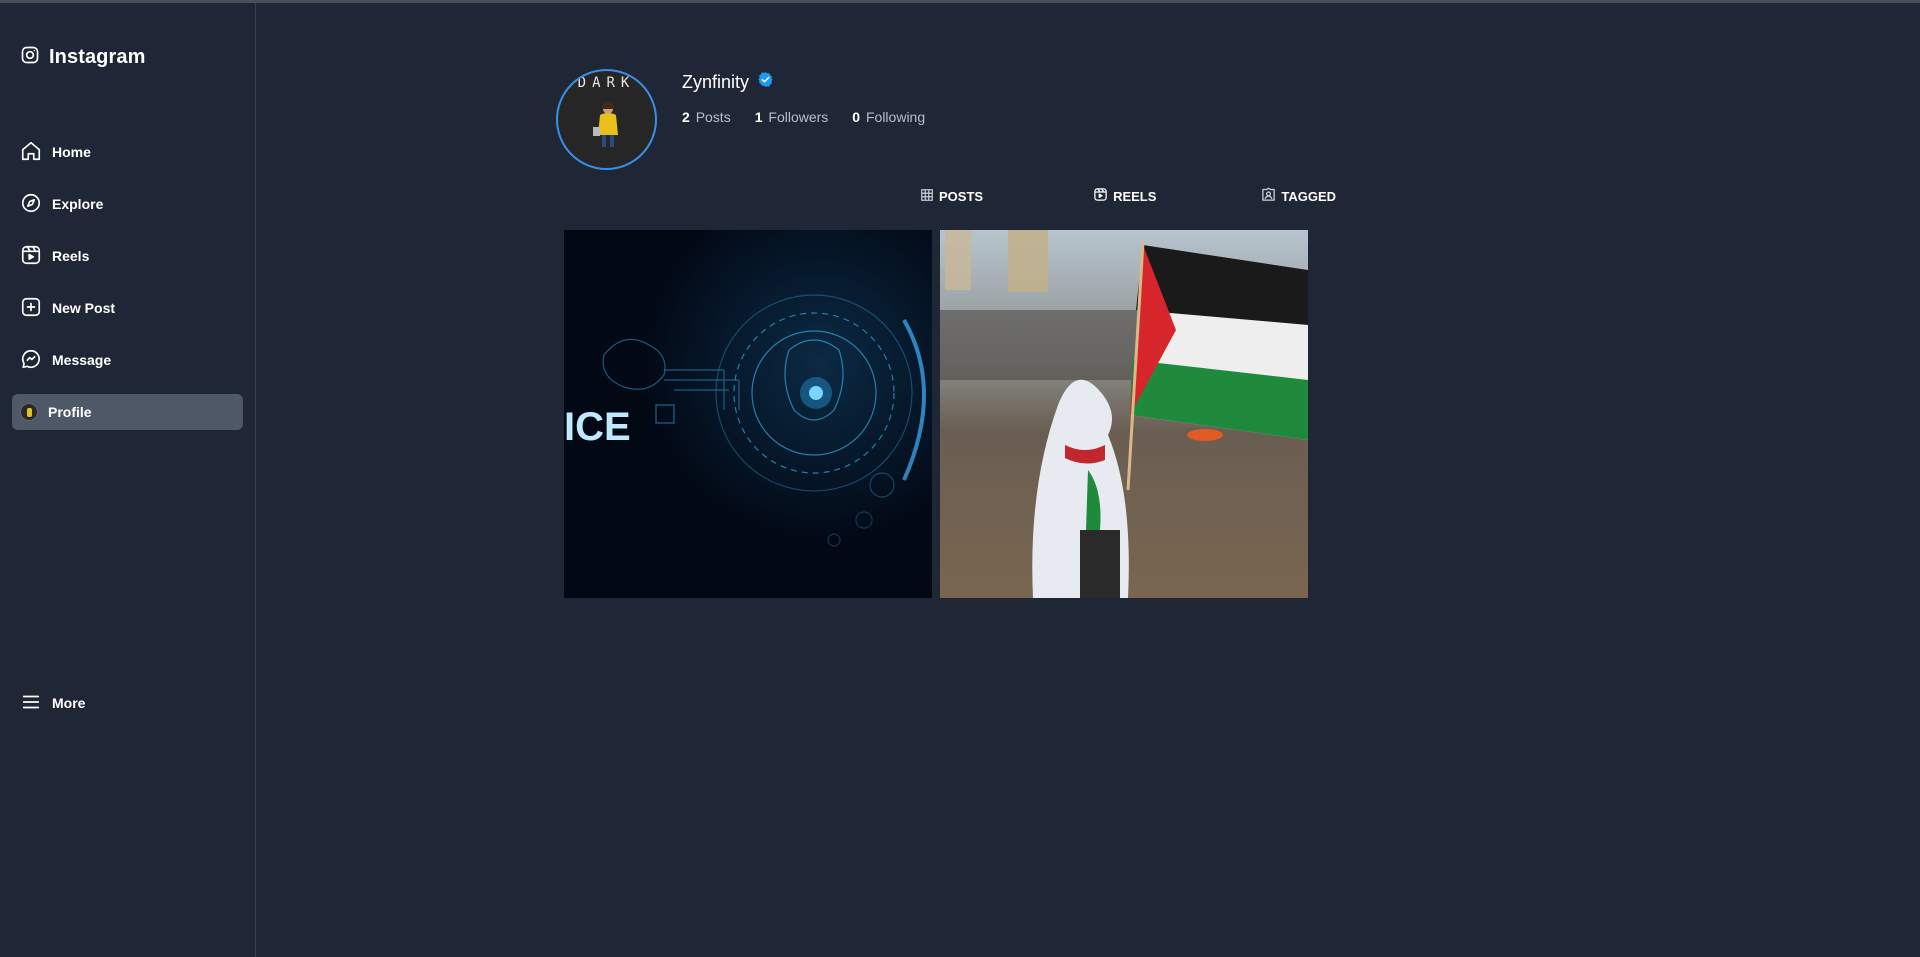 This screenshot has width=1920, height=957. I want to click on home-icon, so click(31, 152).